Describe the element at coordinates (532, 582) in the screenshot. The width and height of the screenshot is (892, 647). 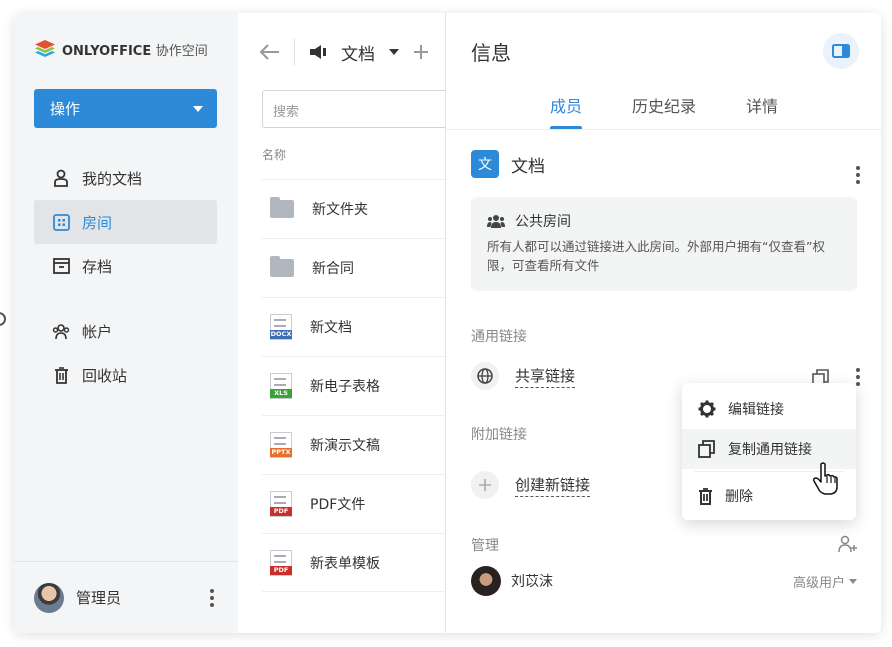
I see `member-name: 刘苡沫` at that location.